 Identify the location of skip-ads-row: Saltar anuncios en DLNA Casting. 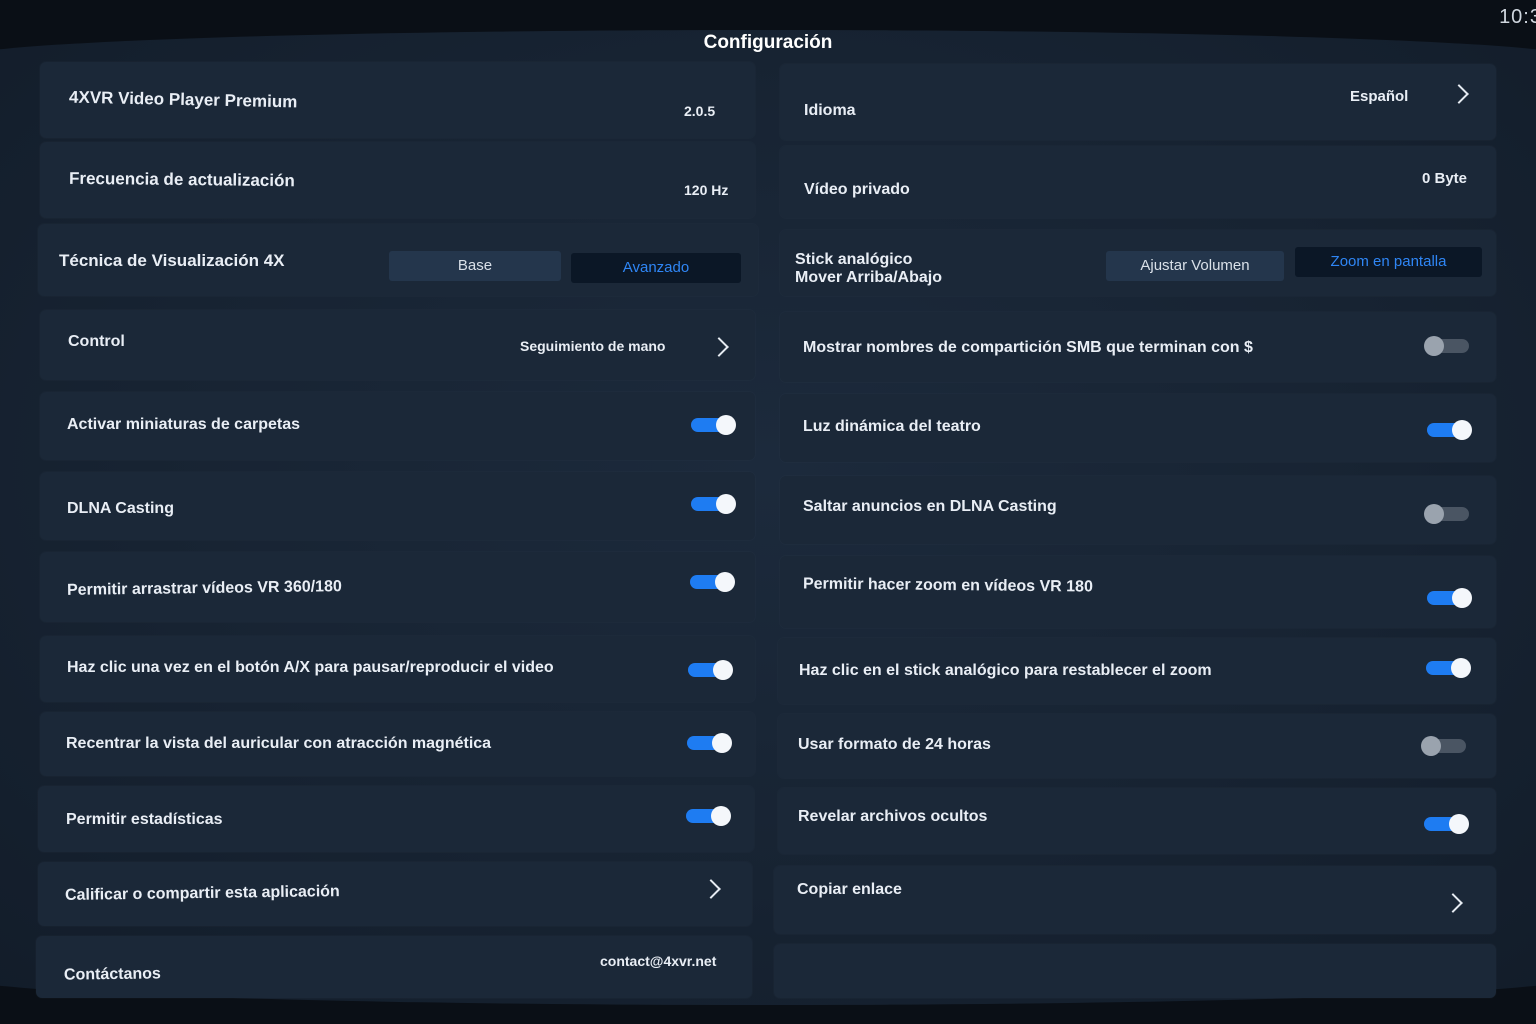
(1138, 510).